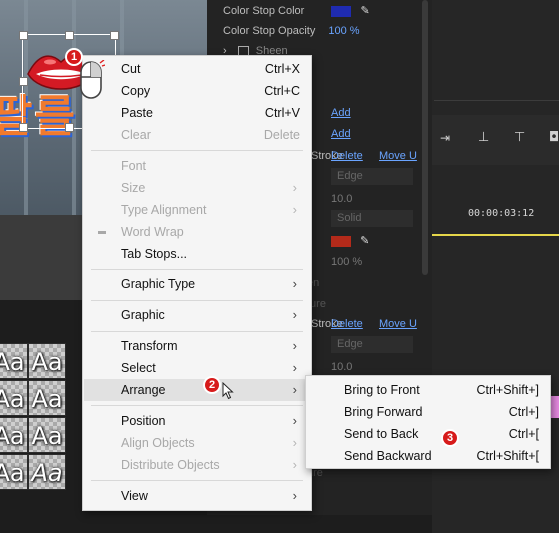 This screenshot has height=533, width=559. I want to click on menu-item-position: Position ›, so click(197, 421).